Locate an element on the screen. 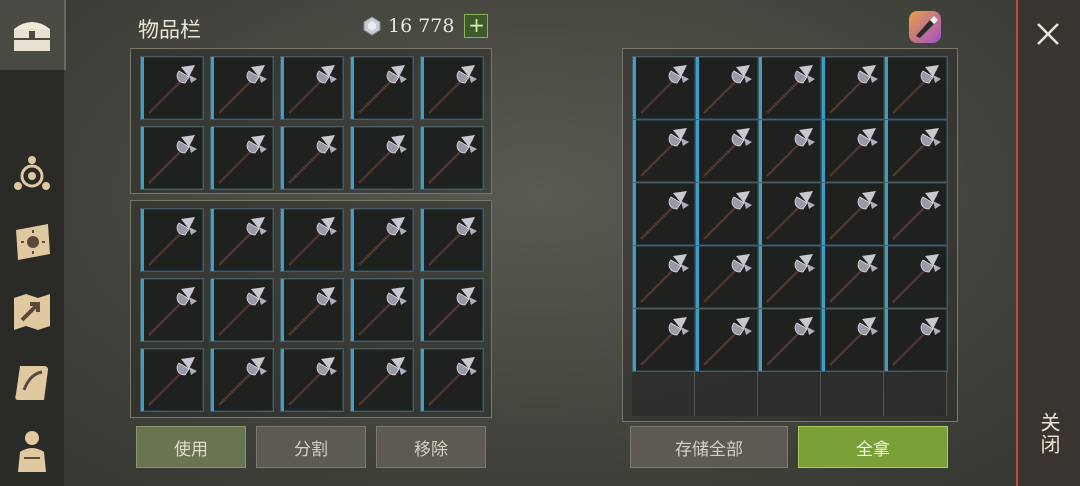 This screenshot has height=486, width=1080. sidebar-item-map is located at coordinates (32, 312).